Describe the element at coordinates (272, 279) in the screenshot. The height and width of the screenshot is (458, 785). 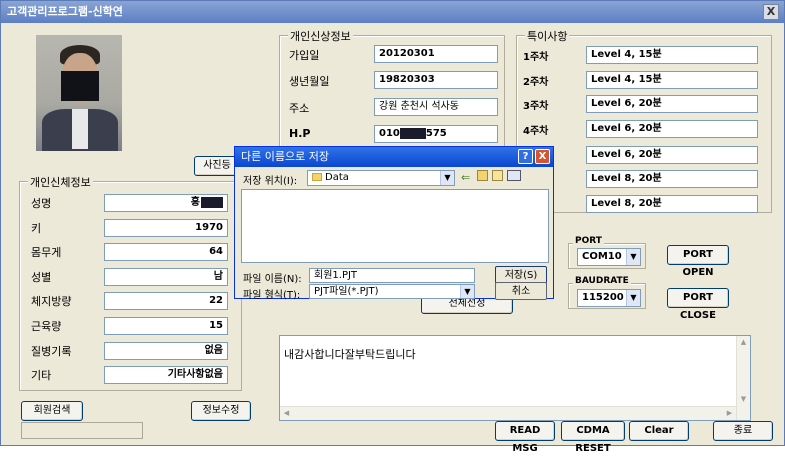
I see `filename-label: 파일 이름(N):` at that location.